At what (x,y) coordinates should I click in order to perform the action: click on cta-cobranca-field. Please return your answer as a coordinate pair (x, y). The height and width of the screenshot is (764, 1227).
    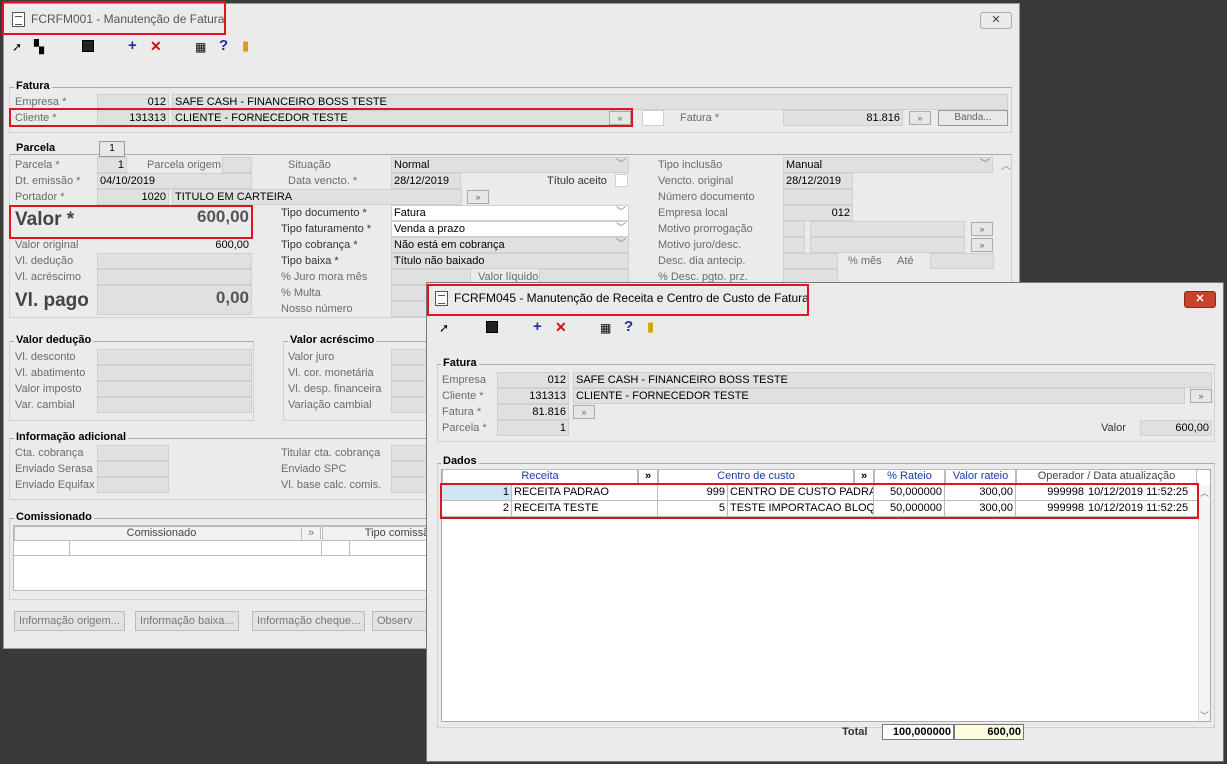
    Looking at the image, I should click on (133, 453).